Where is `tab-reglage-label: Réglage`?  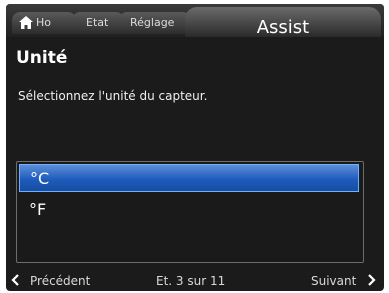
tab-reglage-label: Réglage is located at coordinates (152, 22).